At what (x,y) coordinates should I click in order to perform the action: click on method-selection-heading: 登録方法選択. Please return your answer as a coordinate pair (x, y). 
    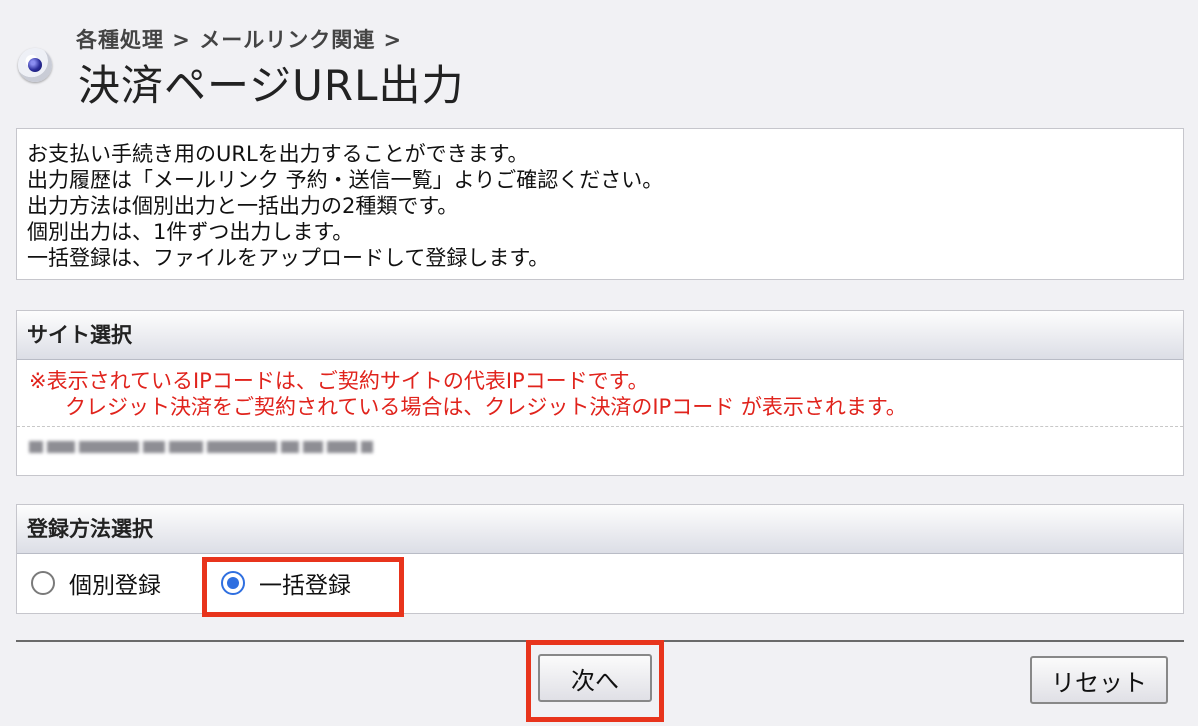
    Looking at the image, I should click on (600, 529).